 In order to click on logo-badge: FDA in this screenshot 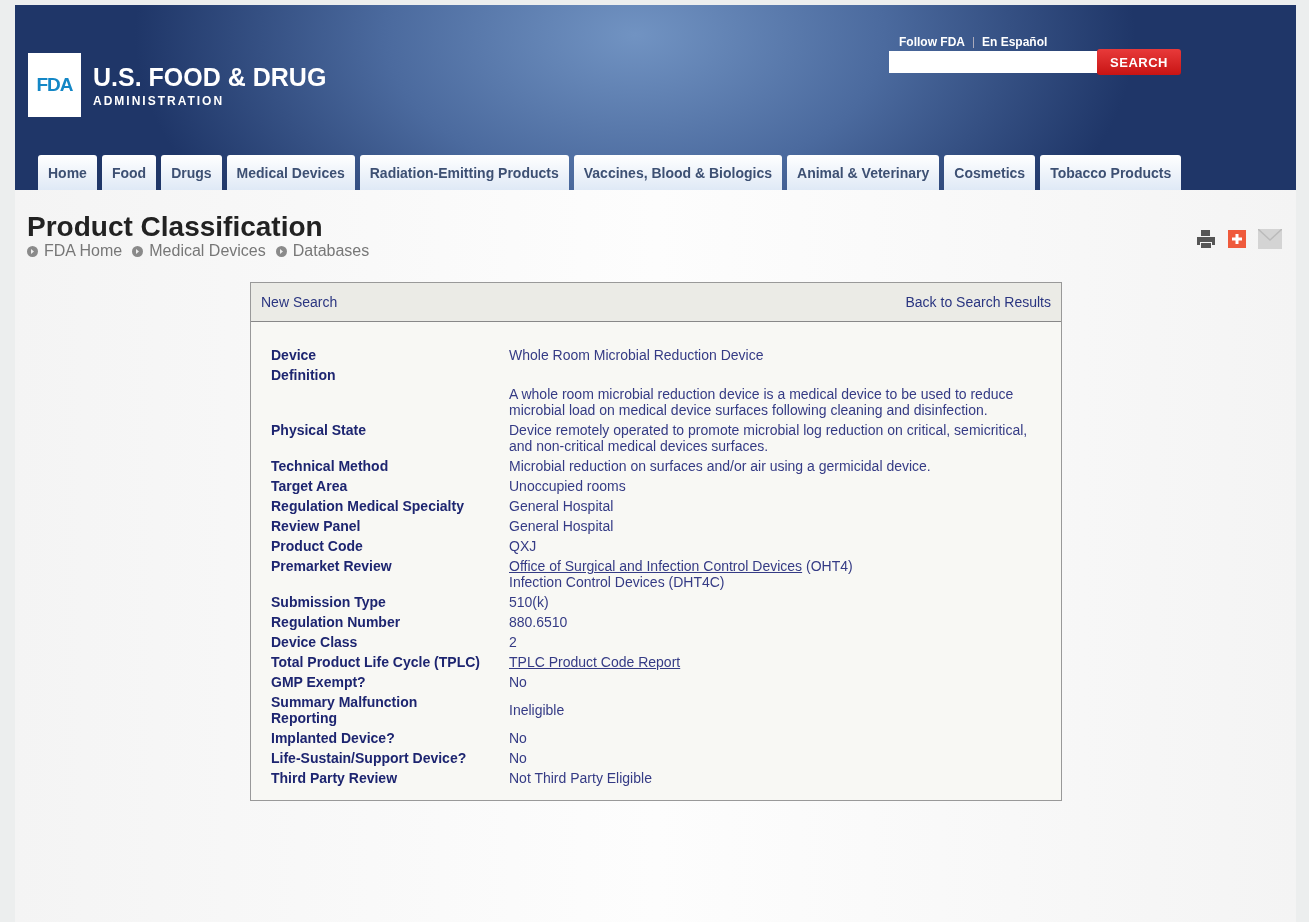, I will do `click(54, 85)`.